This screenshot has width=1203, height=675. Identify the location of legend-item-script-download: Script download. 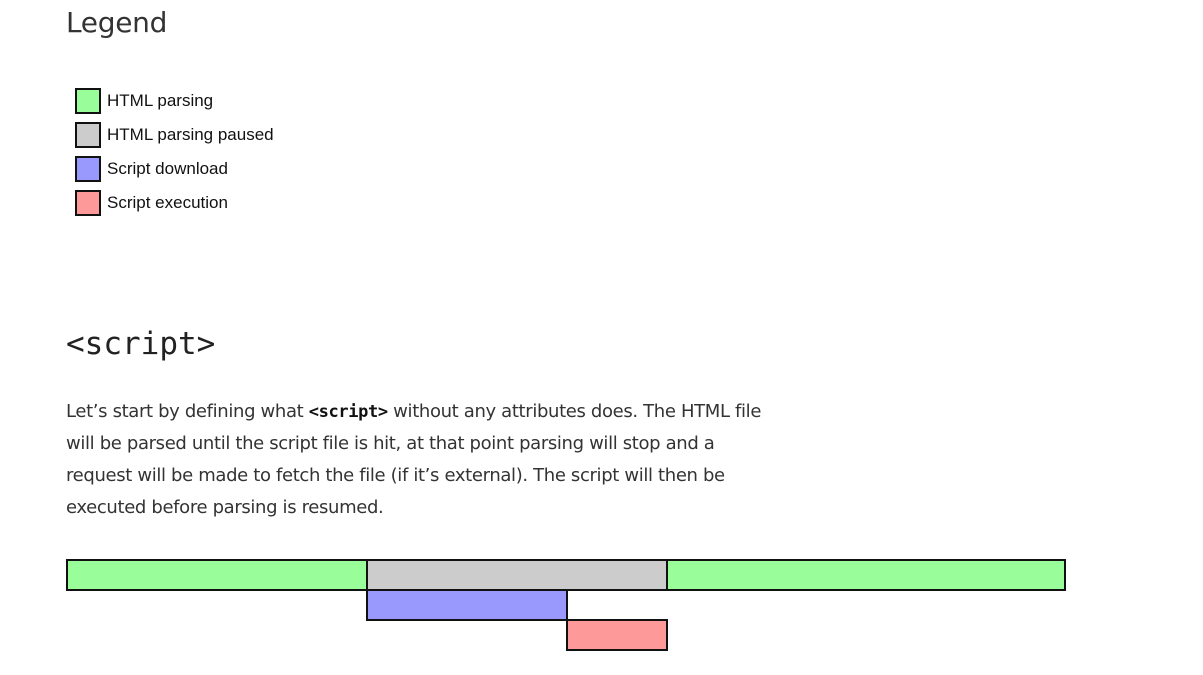
(174, 169).